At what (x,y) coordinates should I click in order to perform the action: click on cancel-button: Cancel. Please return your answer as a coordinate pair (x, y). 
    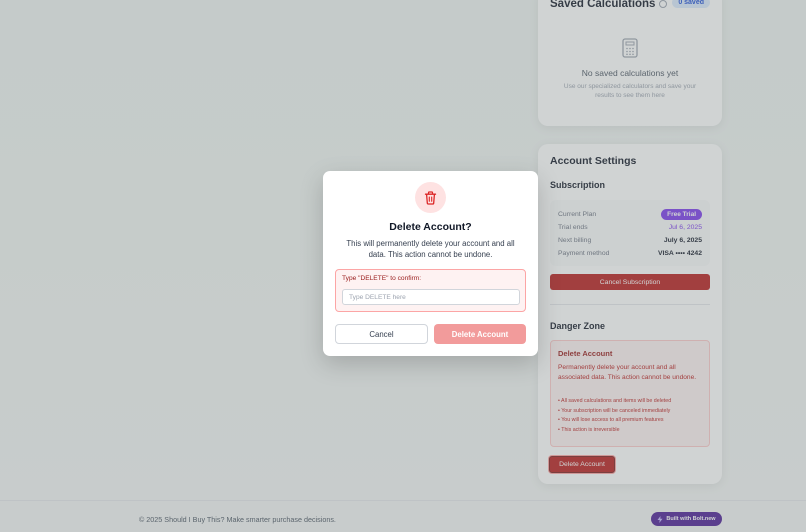
    Looking at the image, I should click on (381, 334).